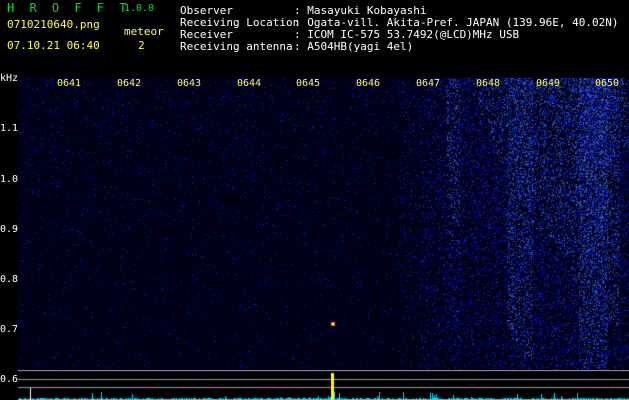 The image size is (629, 400). I want to click on antenna-key: Receiving antenna, so click(236, 46).